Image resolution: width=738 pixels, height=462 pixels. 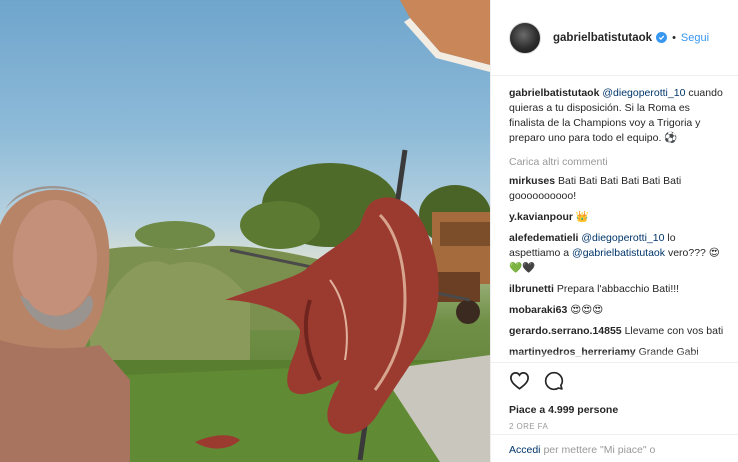 What do you see at coordinates (615, 410) in the screenshot?
I see `likes-count: Piace a 4.999 persone` at bounding box center [615, 410].